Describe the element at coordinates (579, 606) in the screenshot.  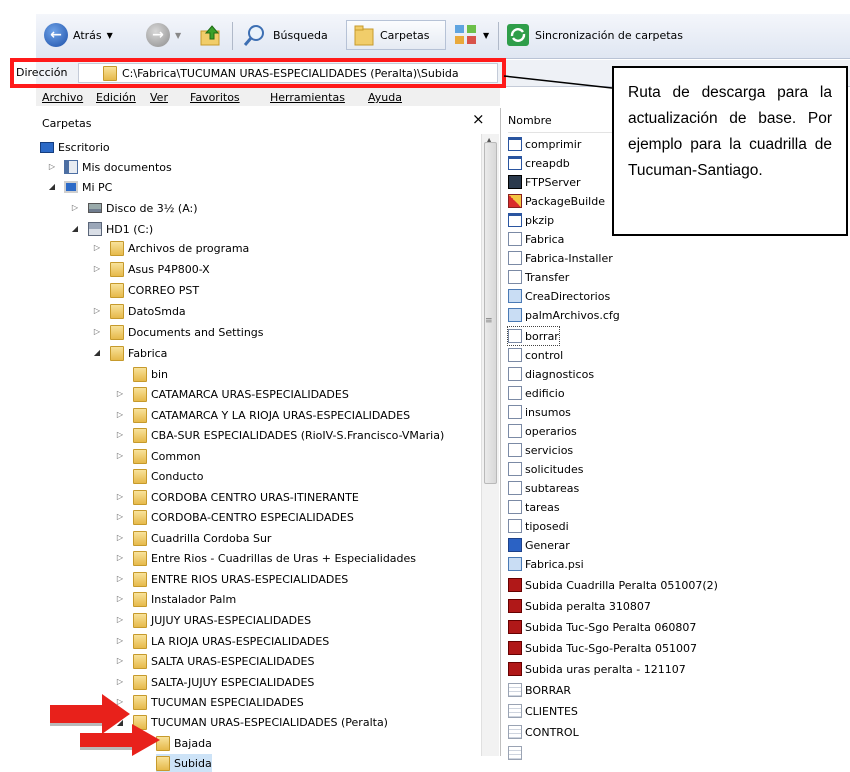
I see `list-item: Subida peralta 310807` at that location.